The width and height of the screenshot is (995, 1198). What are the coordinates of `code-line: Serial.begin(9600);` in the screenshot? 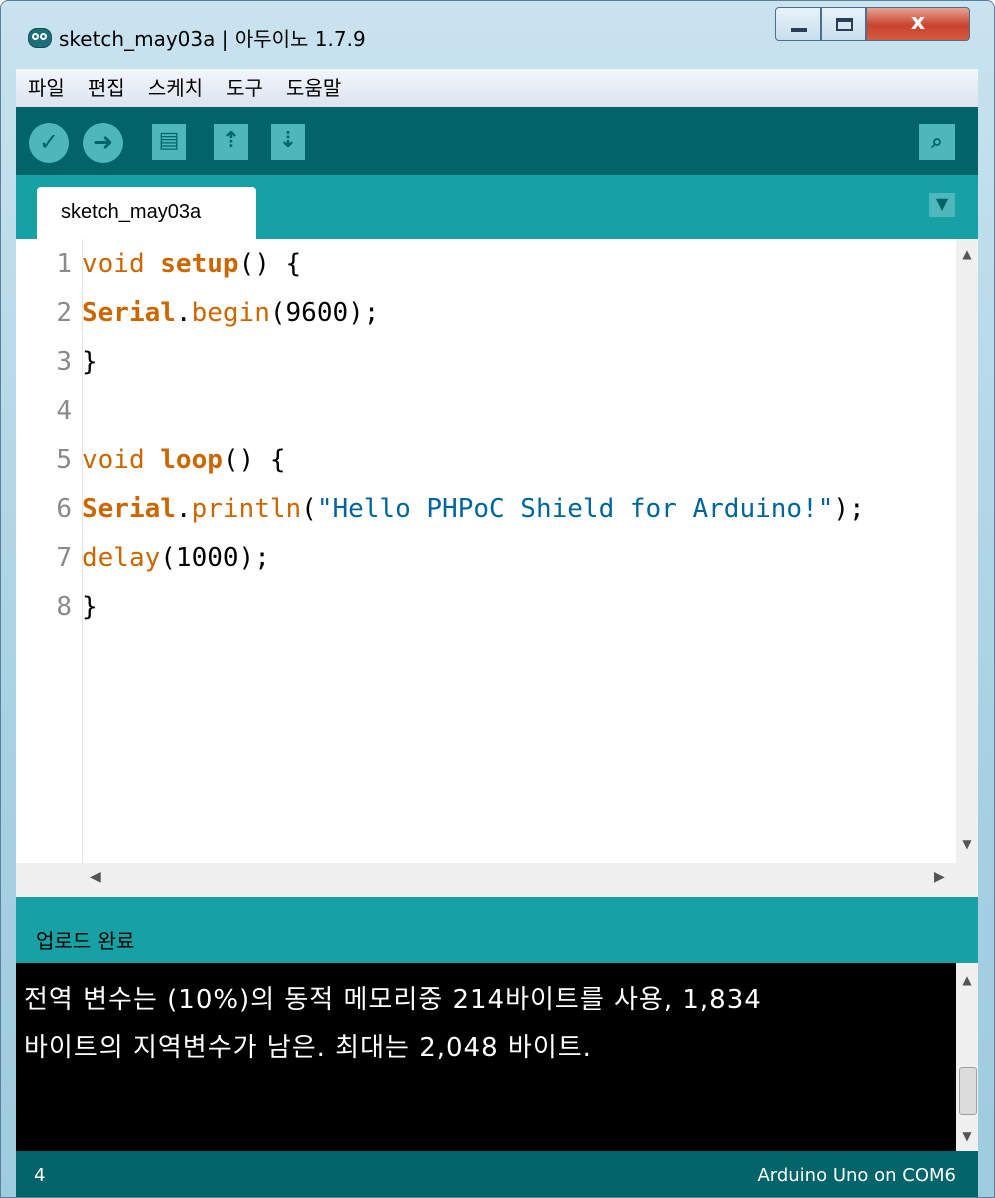 It's located at (230, 313).